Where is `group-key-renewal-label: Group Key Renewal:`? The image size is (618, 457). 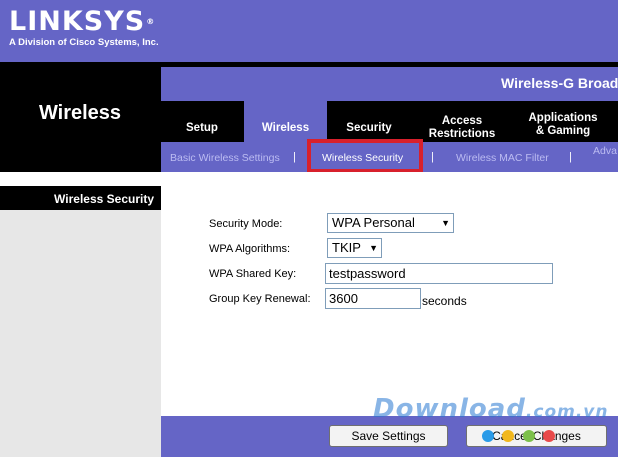
group-key-renewal-label: Group Key Renewal: is located at coordinates (260, 299).